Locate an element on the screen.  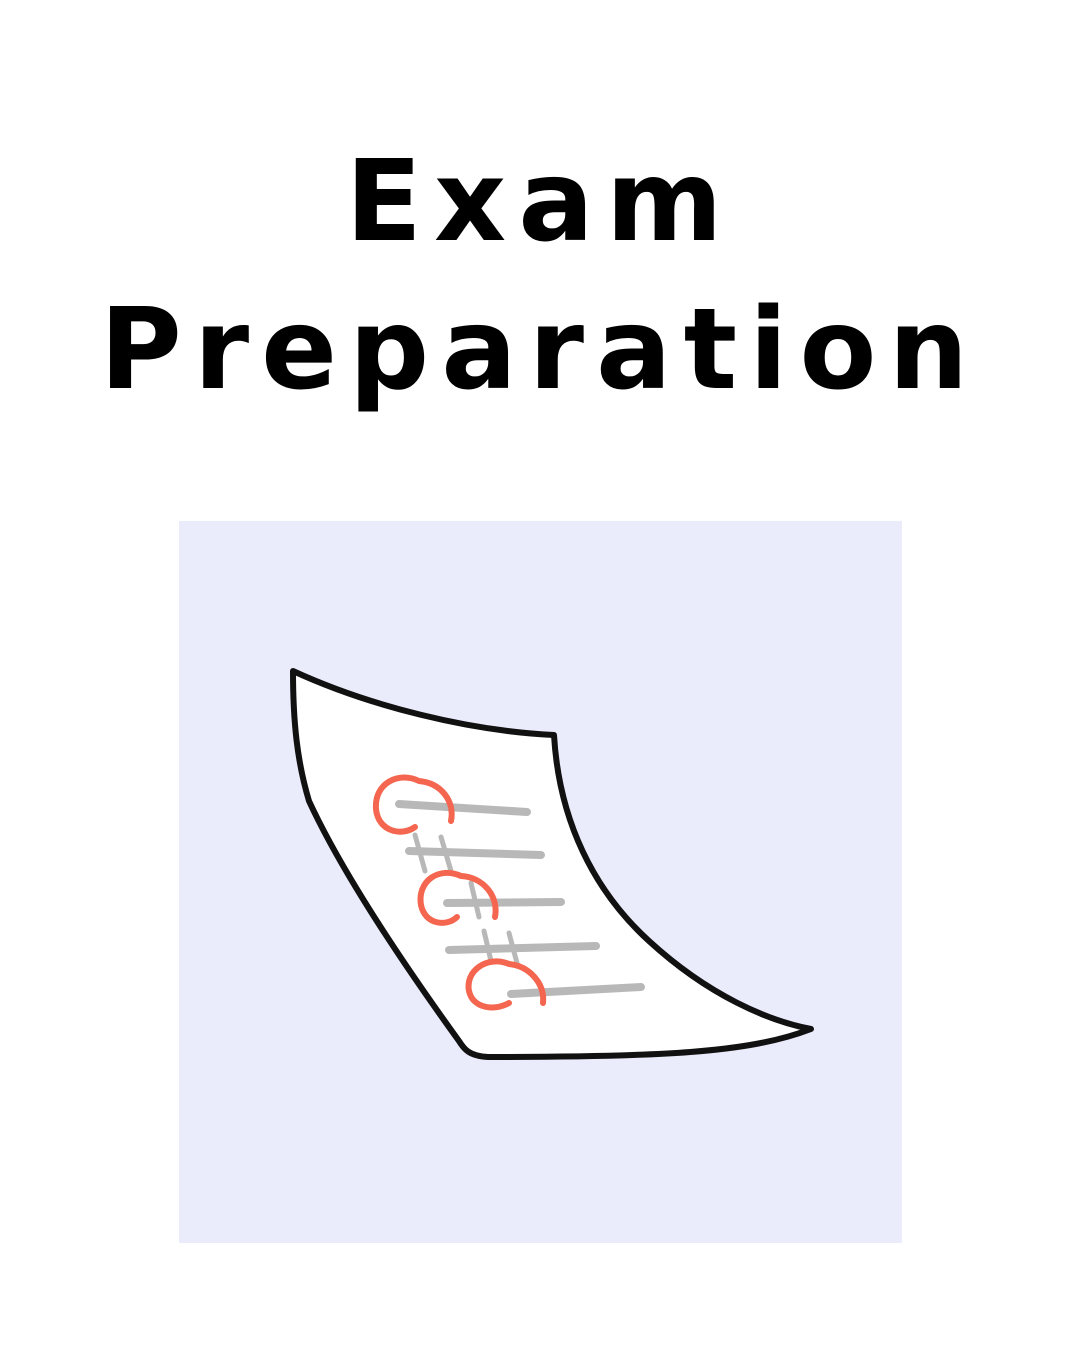
title-line-1: Exam is located at coordinates (540, 202).